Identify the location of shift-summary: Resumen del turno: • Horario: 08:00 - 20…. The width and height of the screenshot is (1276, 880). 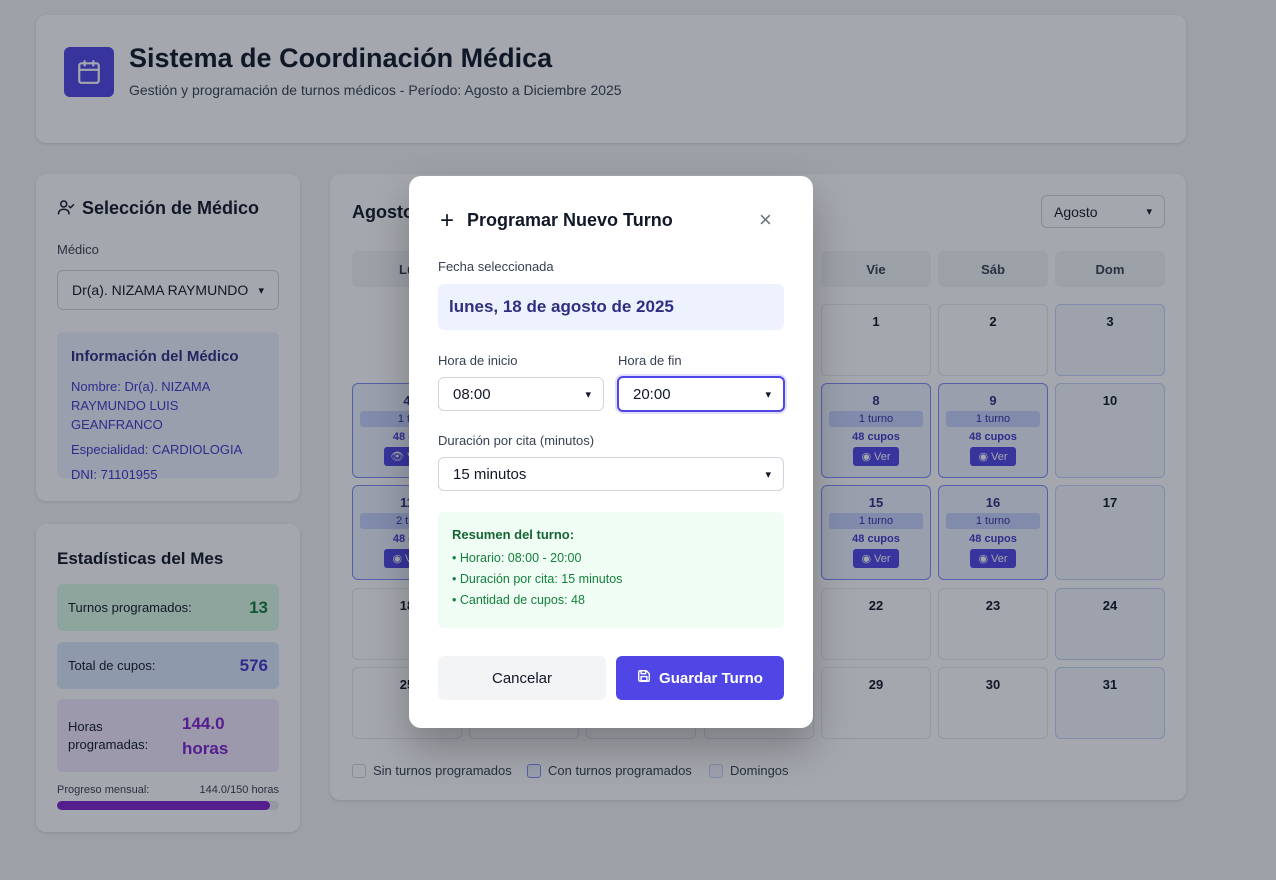
(611, 570).